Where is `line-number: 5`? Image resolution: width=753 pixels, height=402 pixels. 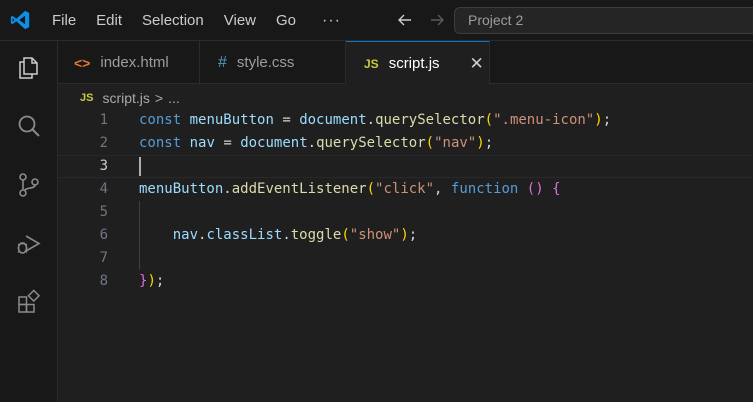
line-number: 5 is located at coordinates (103, 212).